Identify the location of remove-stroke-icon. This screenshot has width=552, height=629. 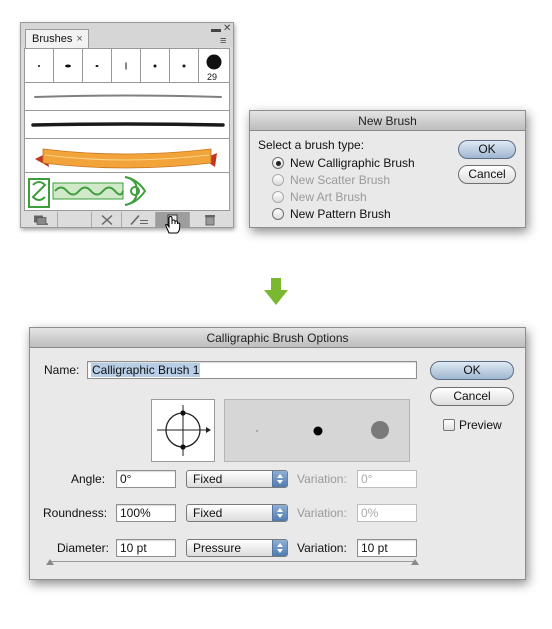
(106, 219).